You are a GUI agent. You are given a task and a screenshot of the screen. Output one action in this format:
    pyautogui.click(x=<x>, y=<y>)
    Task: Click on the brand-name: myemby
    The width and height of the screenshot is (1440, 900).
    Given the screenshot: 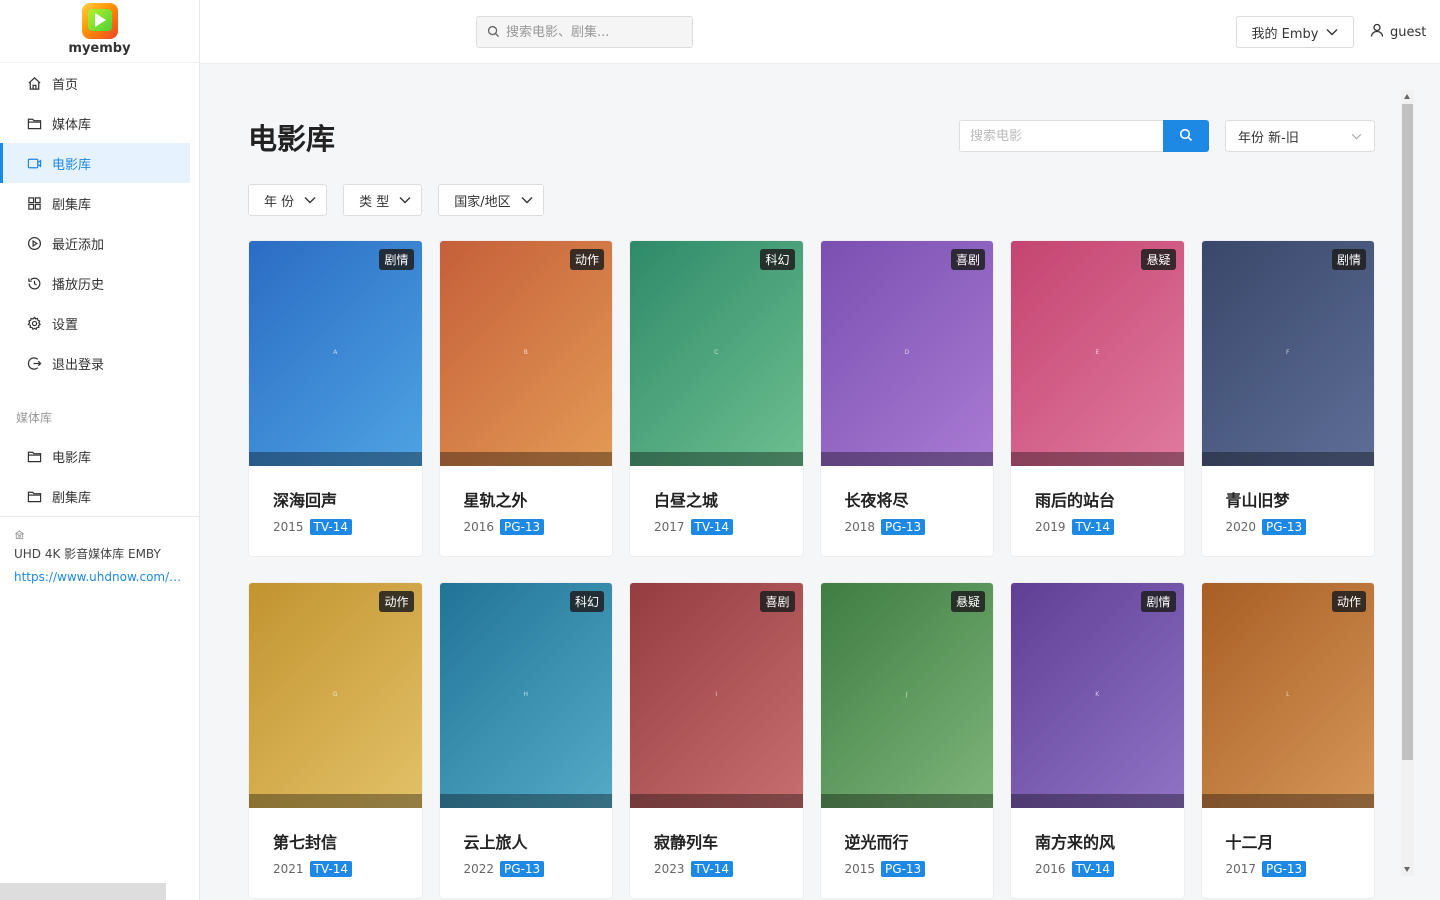 What is the action you would take?
    pyautogui.click(x=99, y=48)
    